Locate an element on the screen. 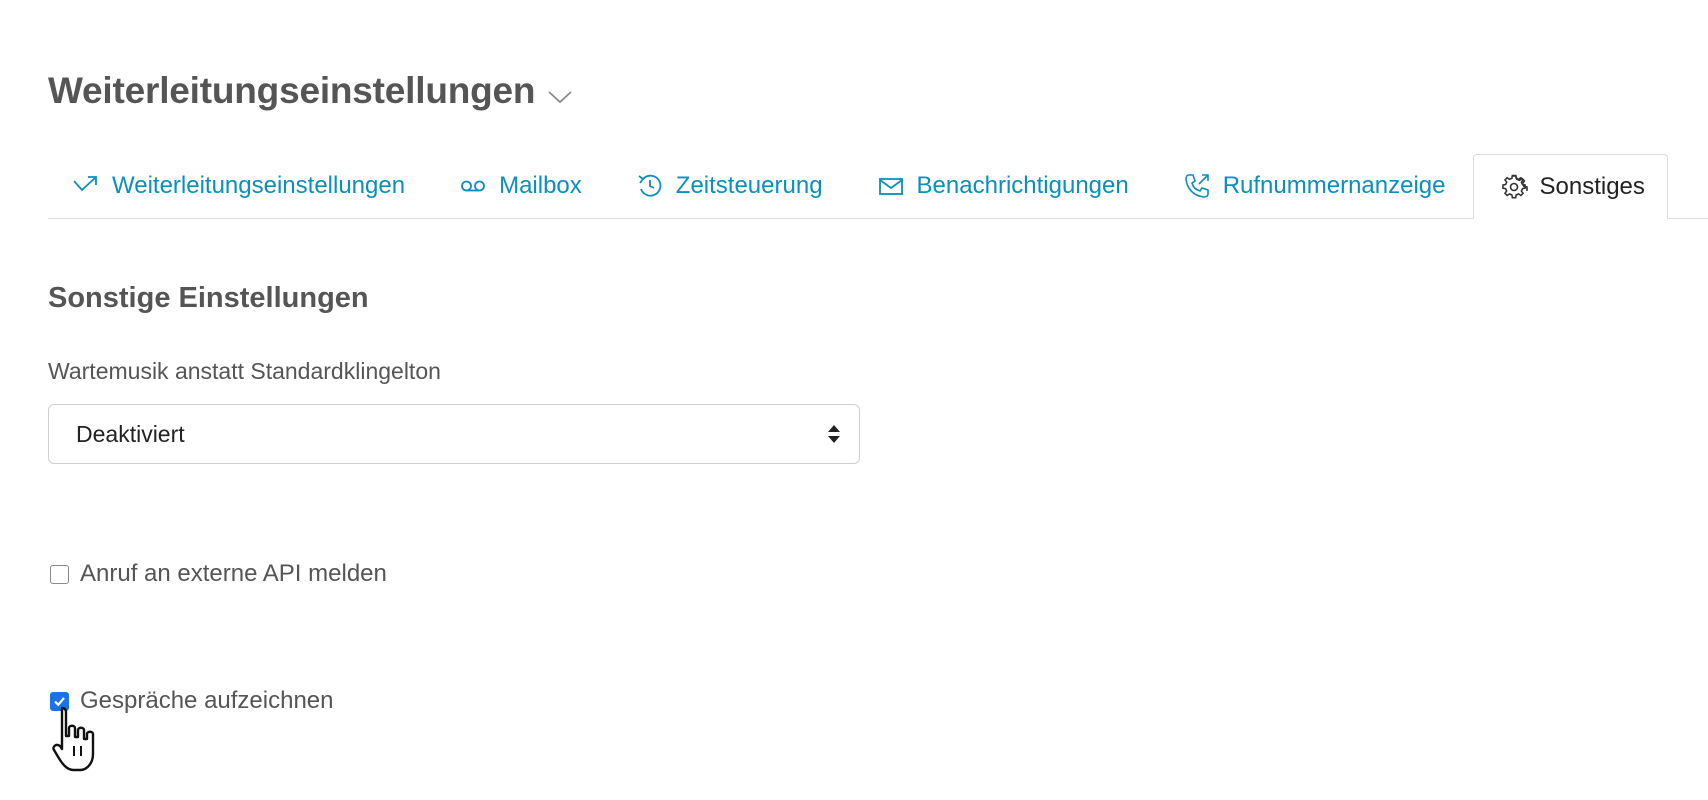 The image size is (1708, 800). tab-label: Zeitsteuerung is located at coordinates (749, 185).